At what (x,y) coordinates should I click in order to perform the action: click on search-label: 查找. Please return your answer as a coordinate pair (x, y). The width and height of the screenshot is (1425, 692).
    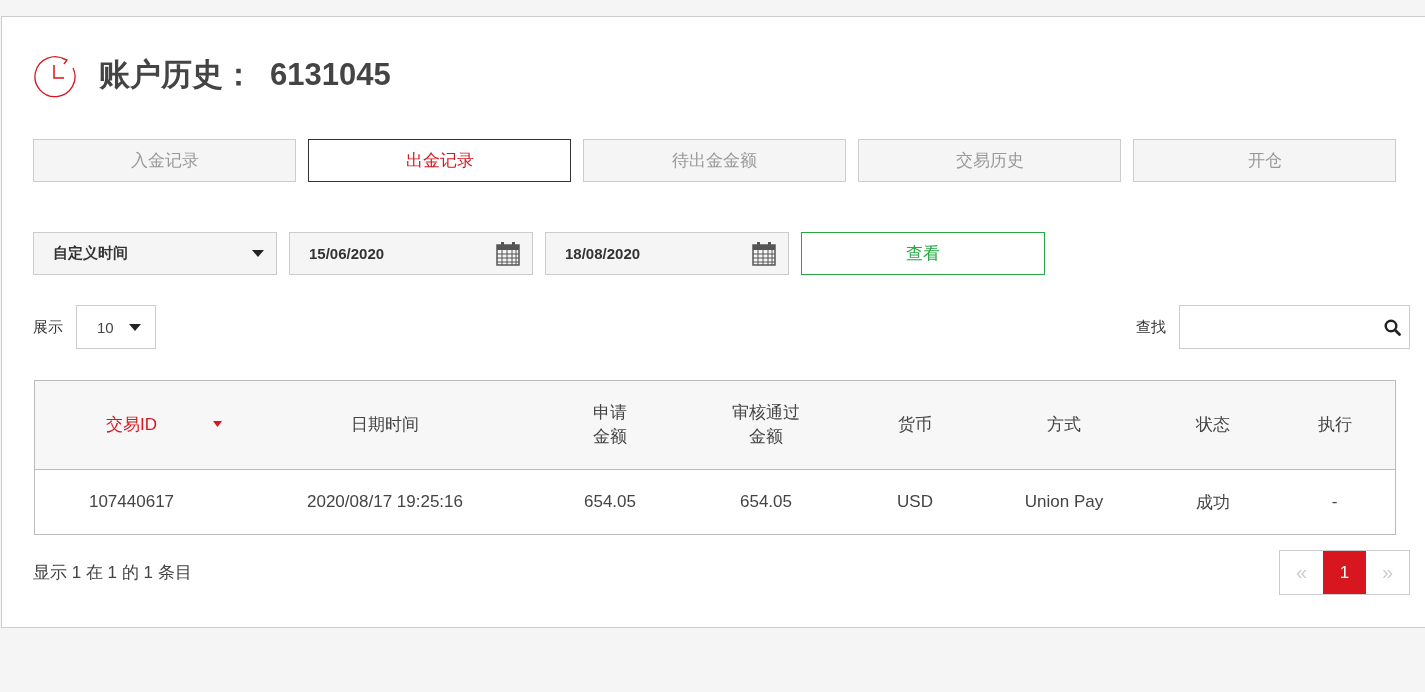
    Looking at the image, I should click on (1151, 327).